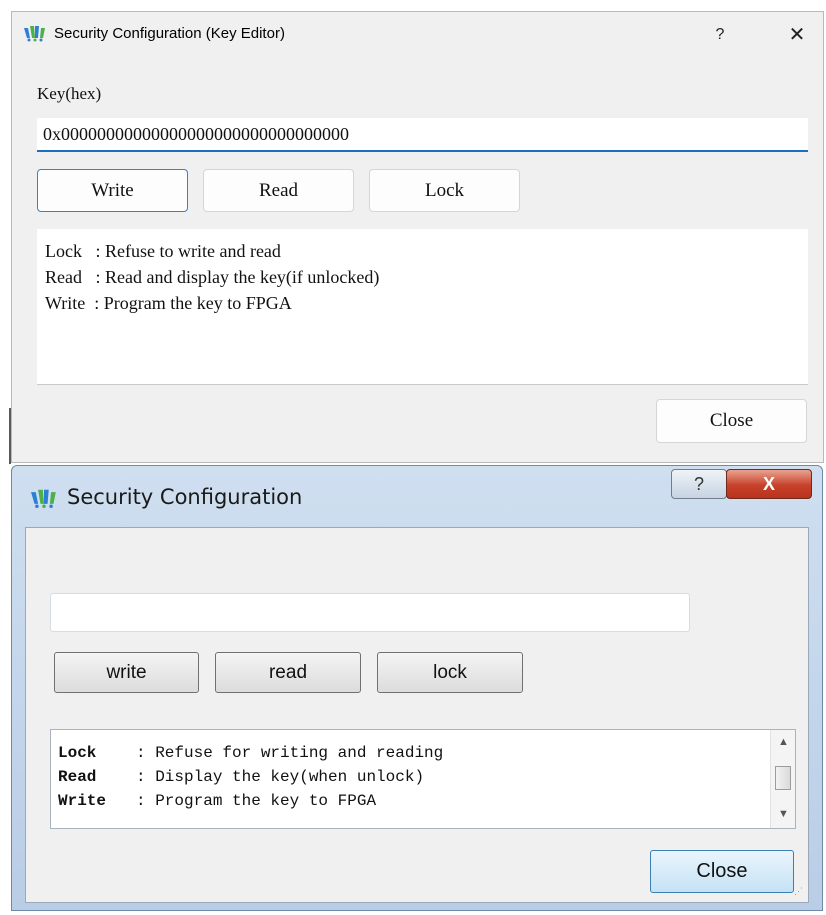  Describe the element at coordinates (290, 753) in the screenshot. I see `description-detail: : Refuse for writing and reading` at that location.